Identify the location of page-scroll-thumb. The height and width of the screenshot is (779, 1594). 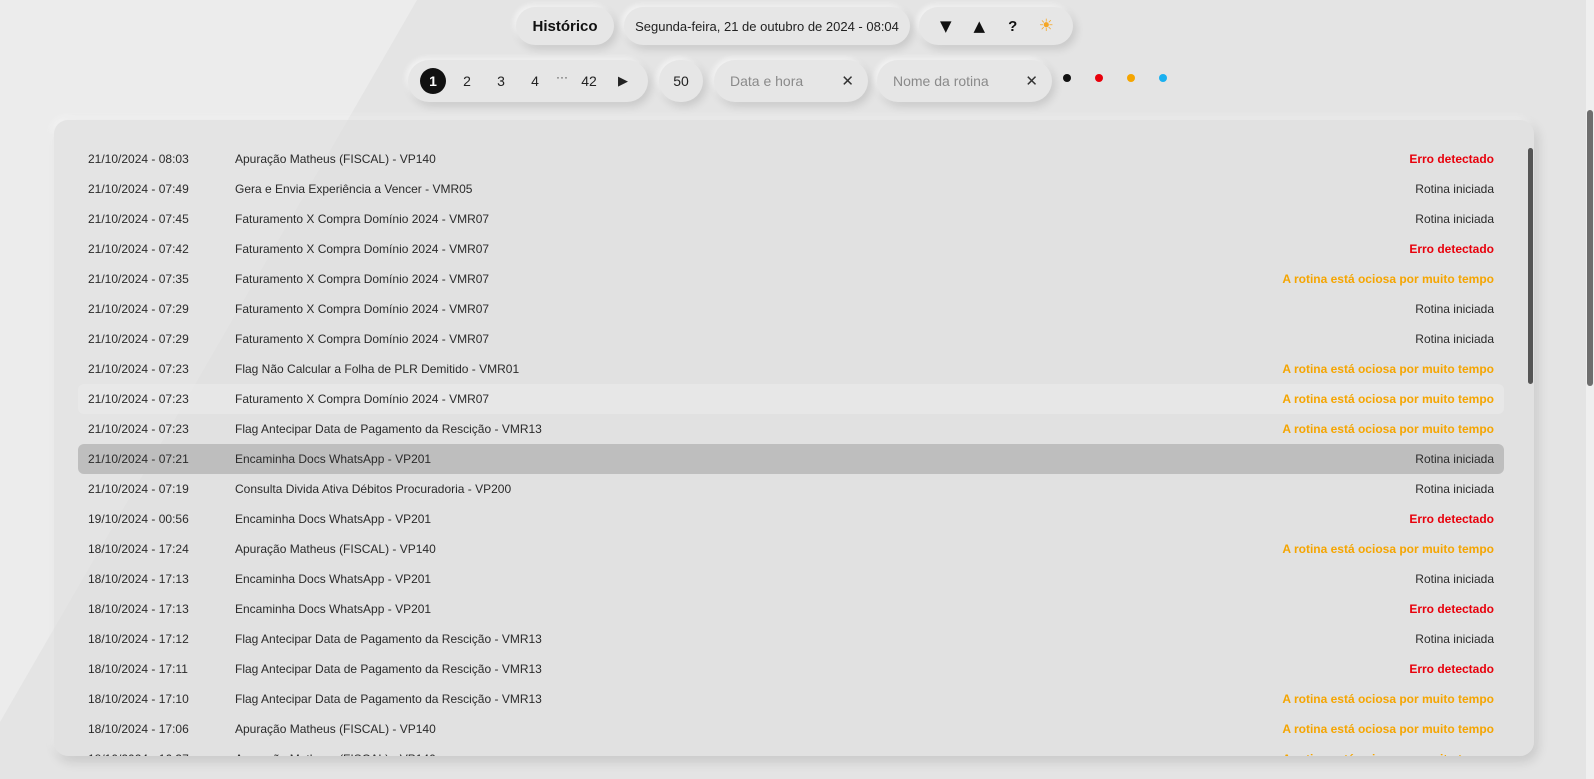
(1590, 248).